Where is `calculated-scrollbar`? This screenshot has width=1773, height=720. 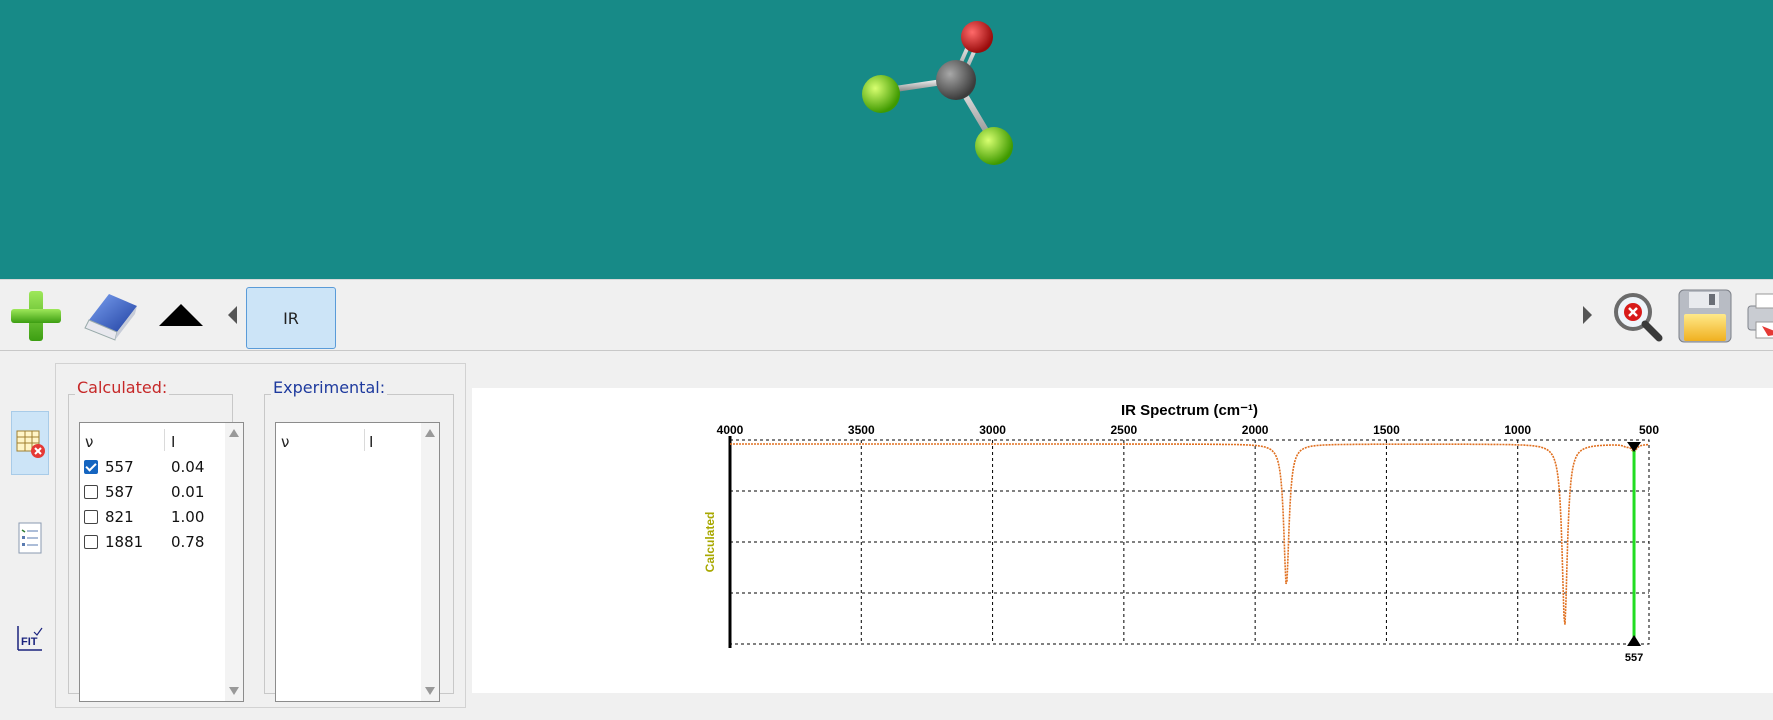 calculated-scrollbar is located at coordinates (234, 562).